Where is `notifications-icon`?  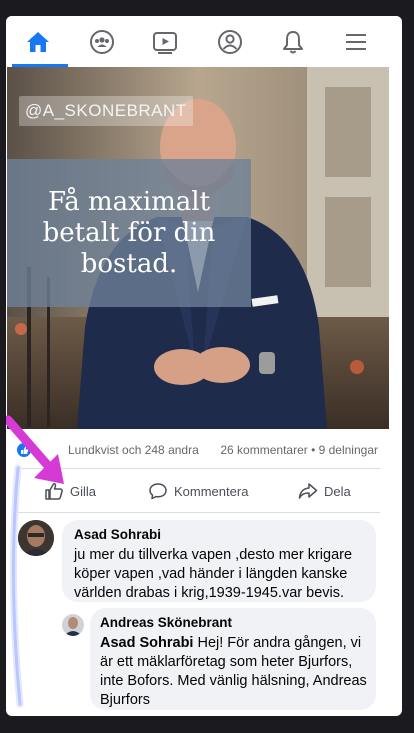 notifications-icon is located at coordinates (293, 42).